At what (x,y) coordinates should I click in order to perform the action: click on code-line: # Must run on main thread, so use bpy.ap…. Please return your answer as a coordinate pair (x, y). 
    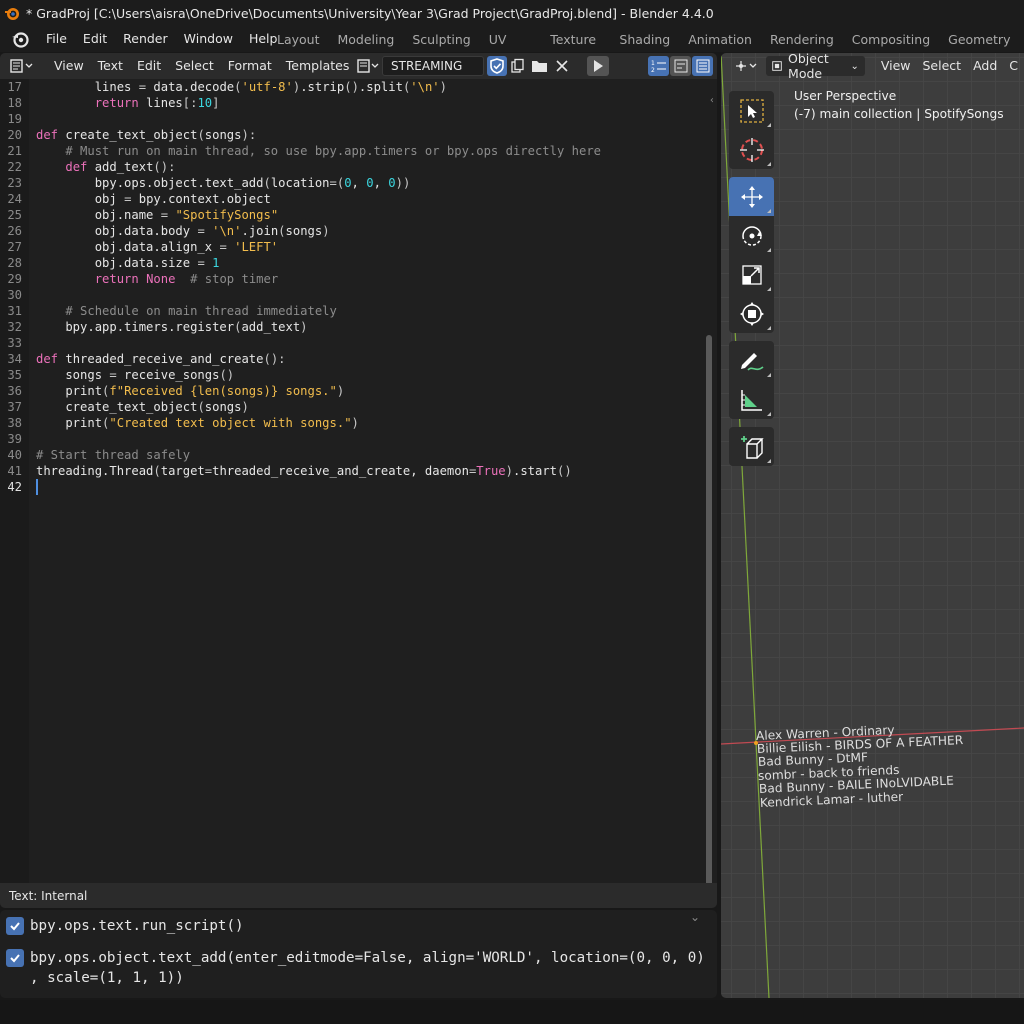
    Looking at the image, I should click on (333, 151).